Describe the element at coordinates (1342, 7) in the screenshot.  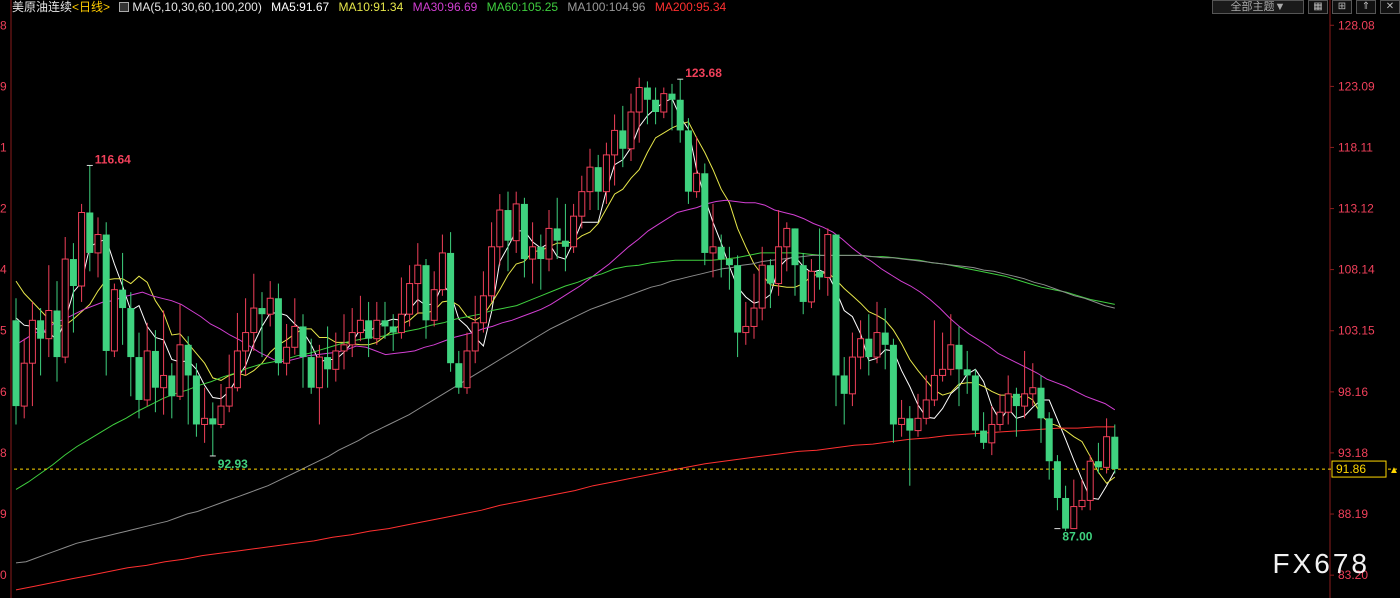
I see `pin-icon: ⊞` at that location.